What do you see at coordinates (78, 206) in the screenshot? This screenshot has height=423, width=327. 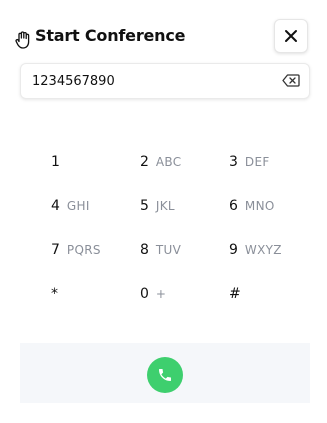 I see `key-letters: GHI` at bounding box center [78, 206].